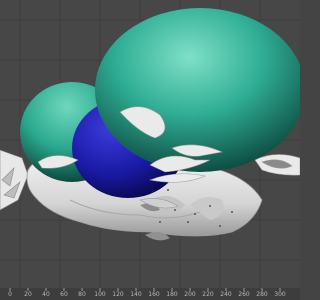 Image resolution: width=320 pixels, height=300 pixels. Describe the element at coordinates (226, 294) in the screenshot. I see `ruler-tick-label: 240` at that location.